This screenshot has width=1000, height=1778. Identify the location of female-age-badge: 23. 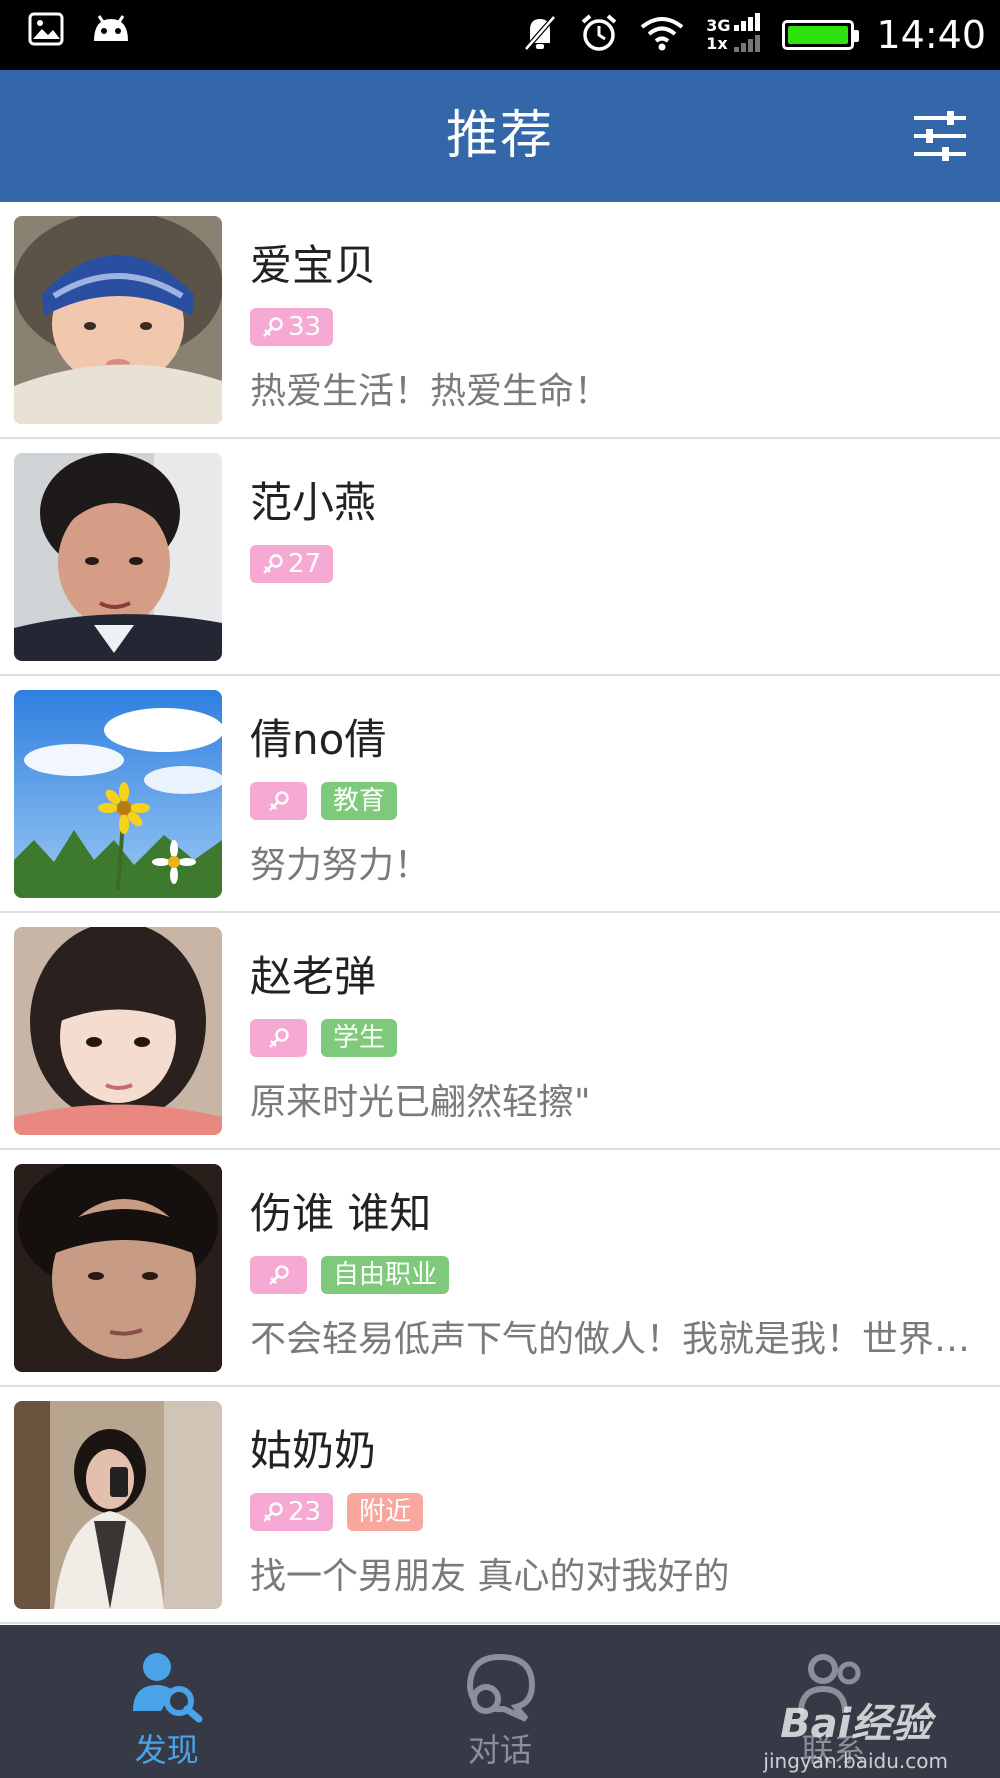
(292, 1512).